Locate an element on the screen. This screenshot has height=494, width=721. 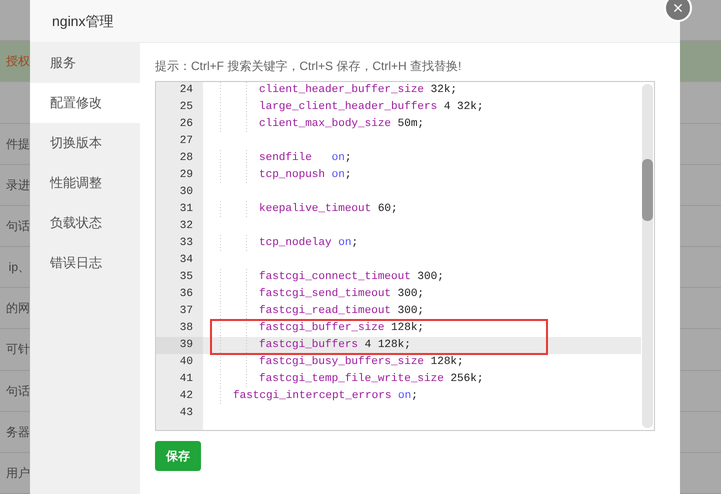
code-line: fastcgi_temp_file_write_size 256k; is located at coordinates (371, 379).